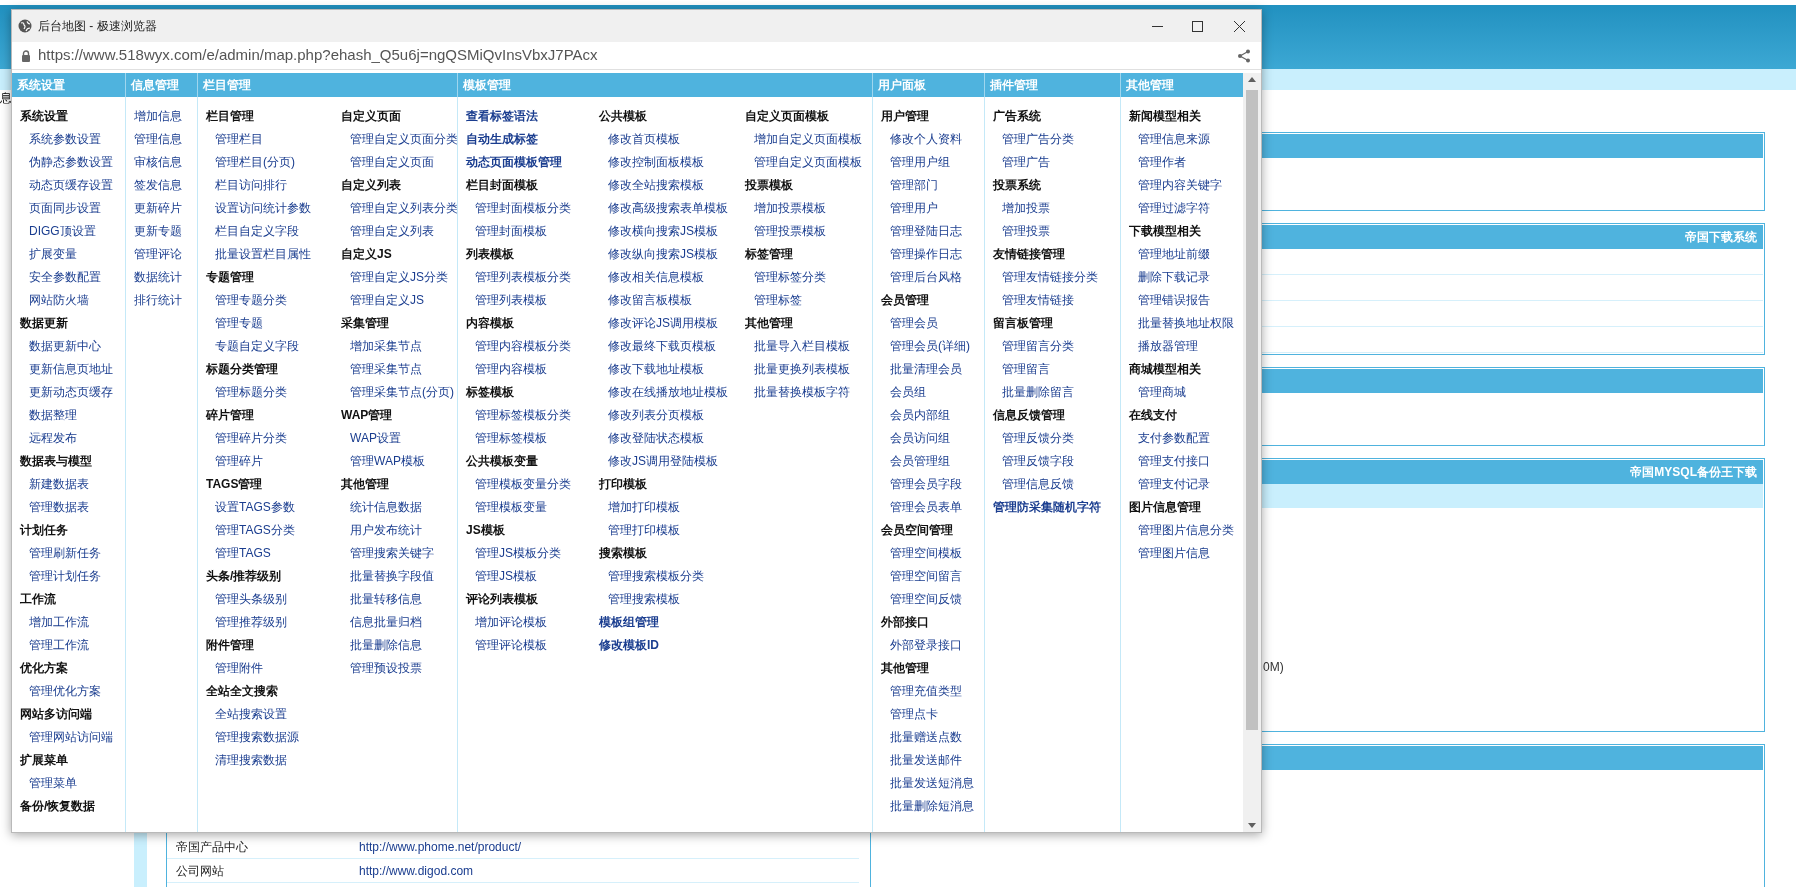  I want to click on menu-link: 扩展变量, so click(72, 254).